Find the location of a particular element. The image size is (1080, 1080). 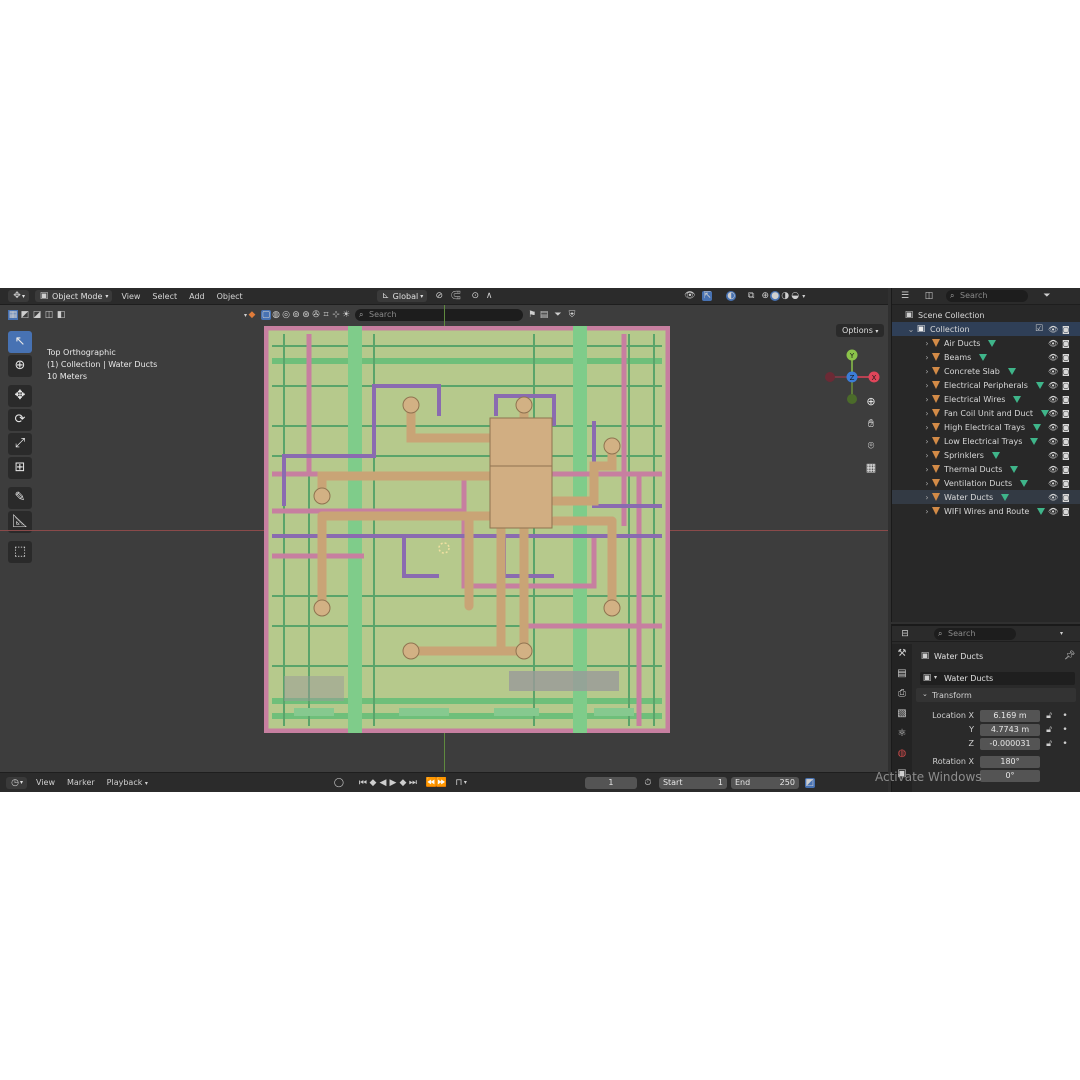

keying-icon: ⊓ is located at coordinates (459, 783).